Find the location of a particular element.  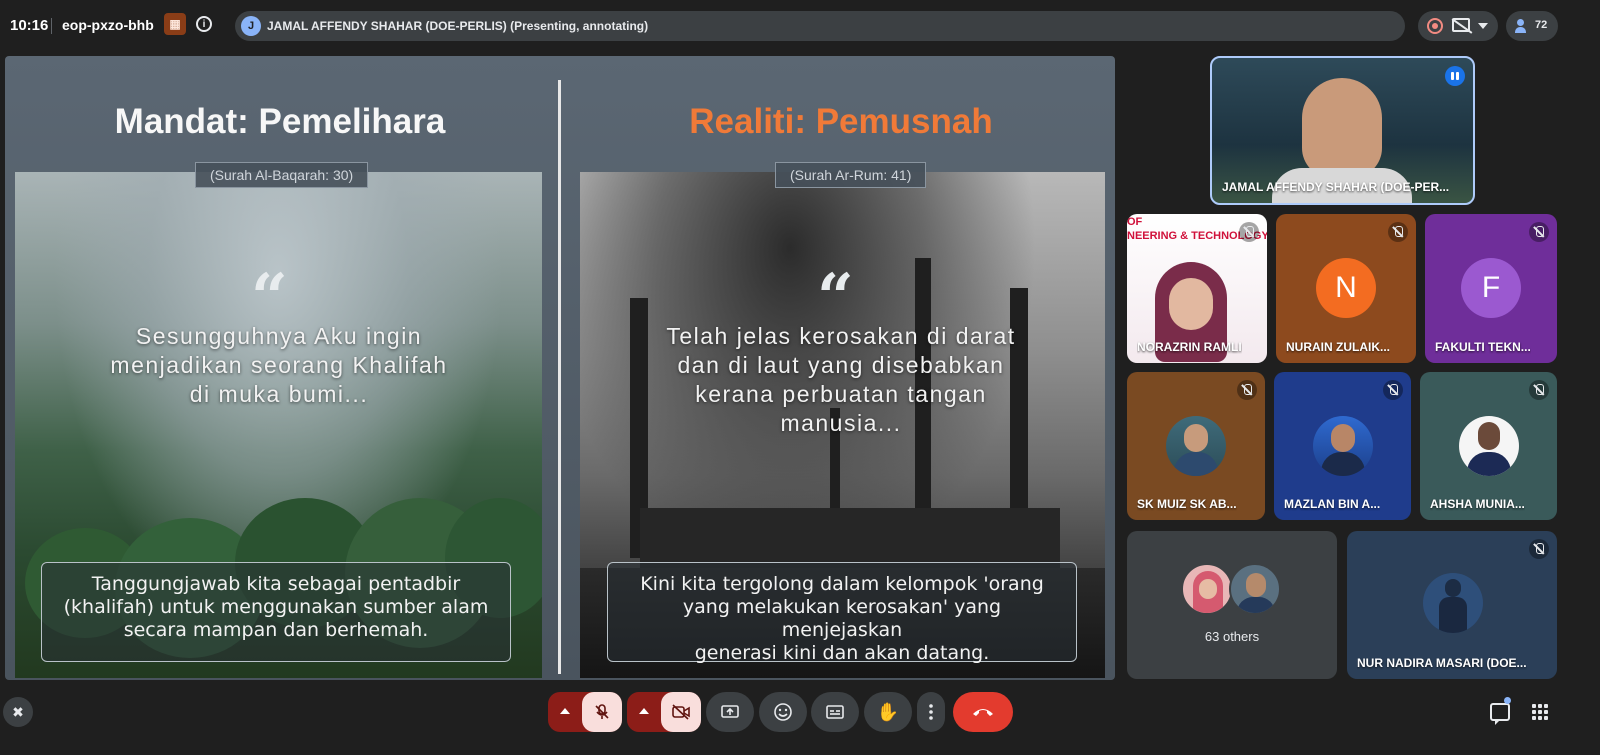

recording-controls is located at coordinates (1458, 26).